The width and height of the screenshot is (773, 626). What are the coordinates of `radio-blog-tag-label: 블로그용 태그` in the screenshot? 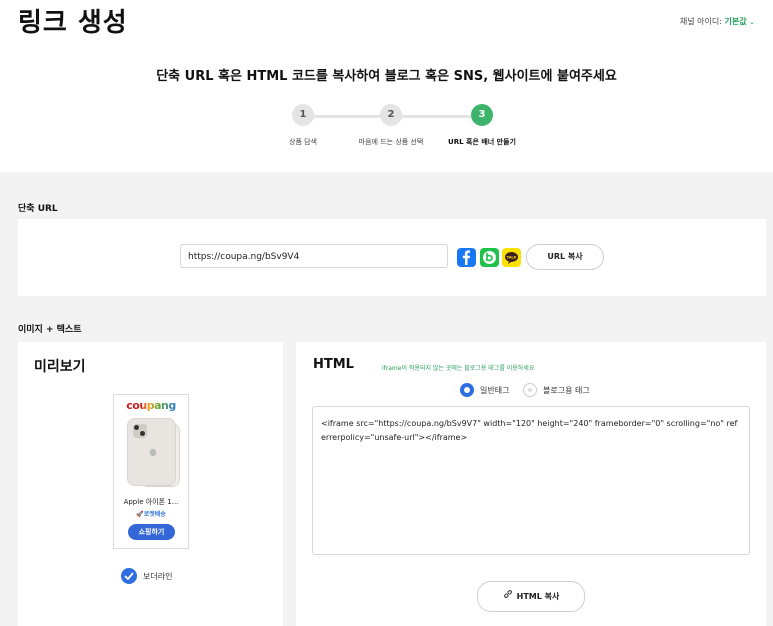 It's located at (566, 390).